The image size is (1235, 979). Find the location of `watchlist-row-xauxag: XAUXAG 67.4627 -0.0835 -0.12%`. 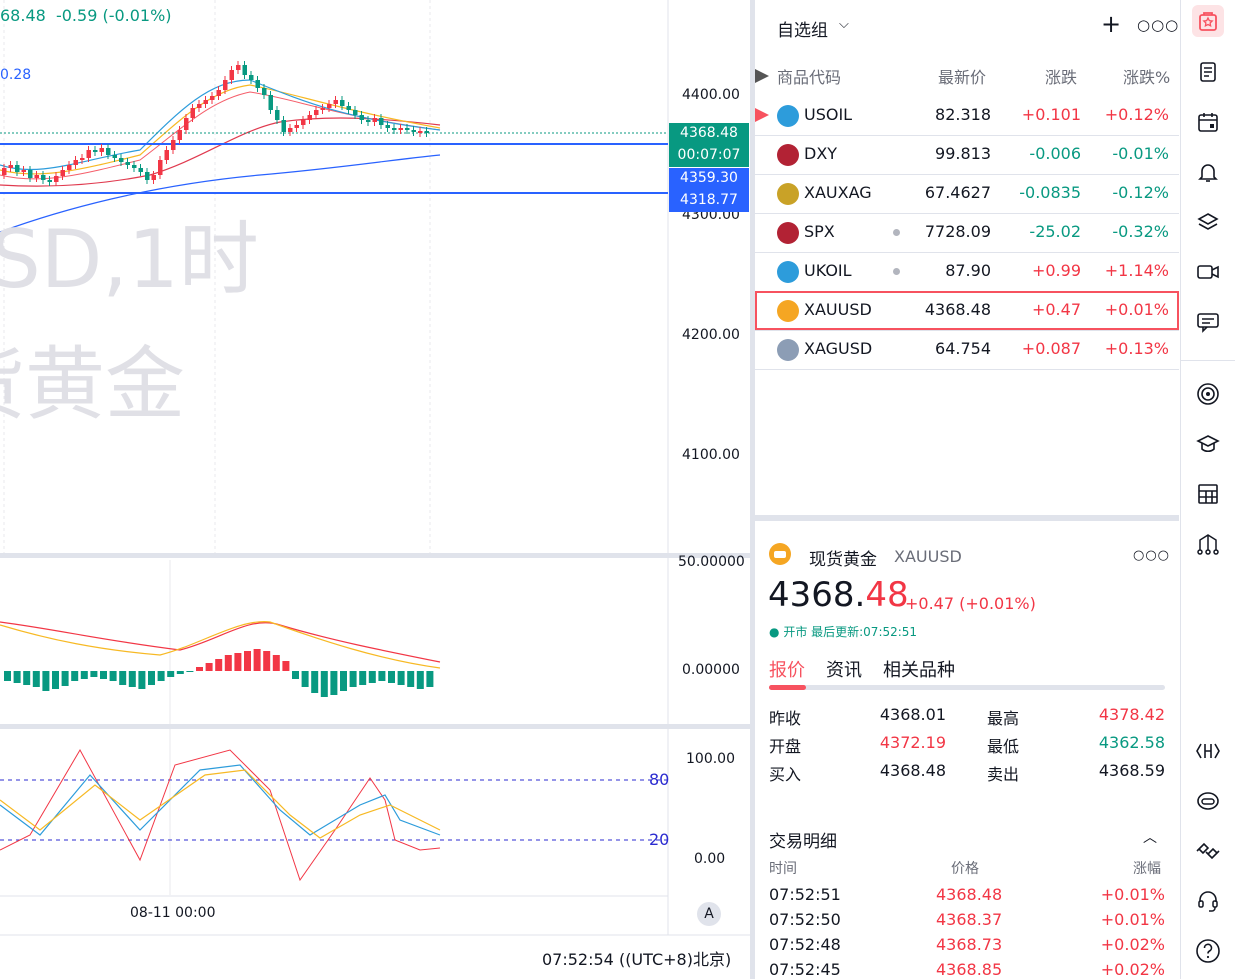

watchlist-row-xauxag: XAUXAG 67.4627 -0.0835 -0.12% is located at coordinates (967, 193).